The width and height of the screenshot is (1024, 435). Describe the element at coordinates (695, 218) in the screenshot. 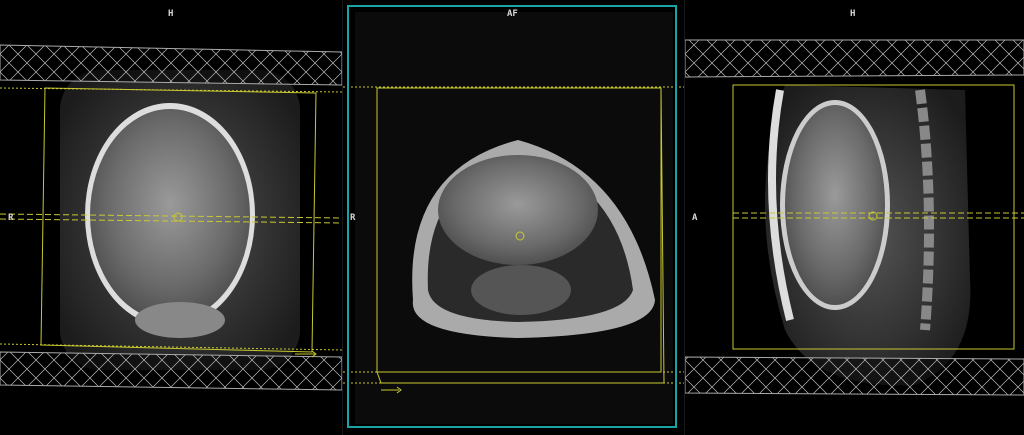

I see `orientation-label-side: A` at that location.